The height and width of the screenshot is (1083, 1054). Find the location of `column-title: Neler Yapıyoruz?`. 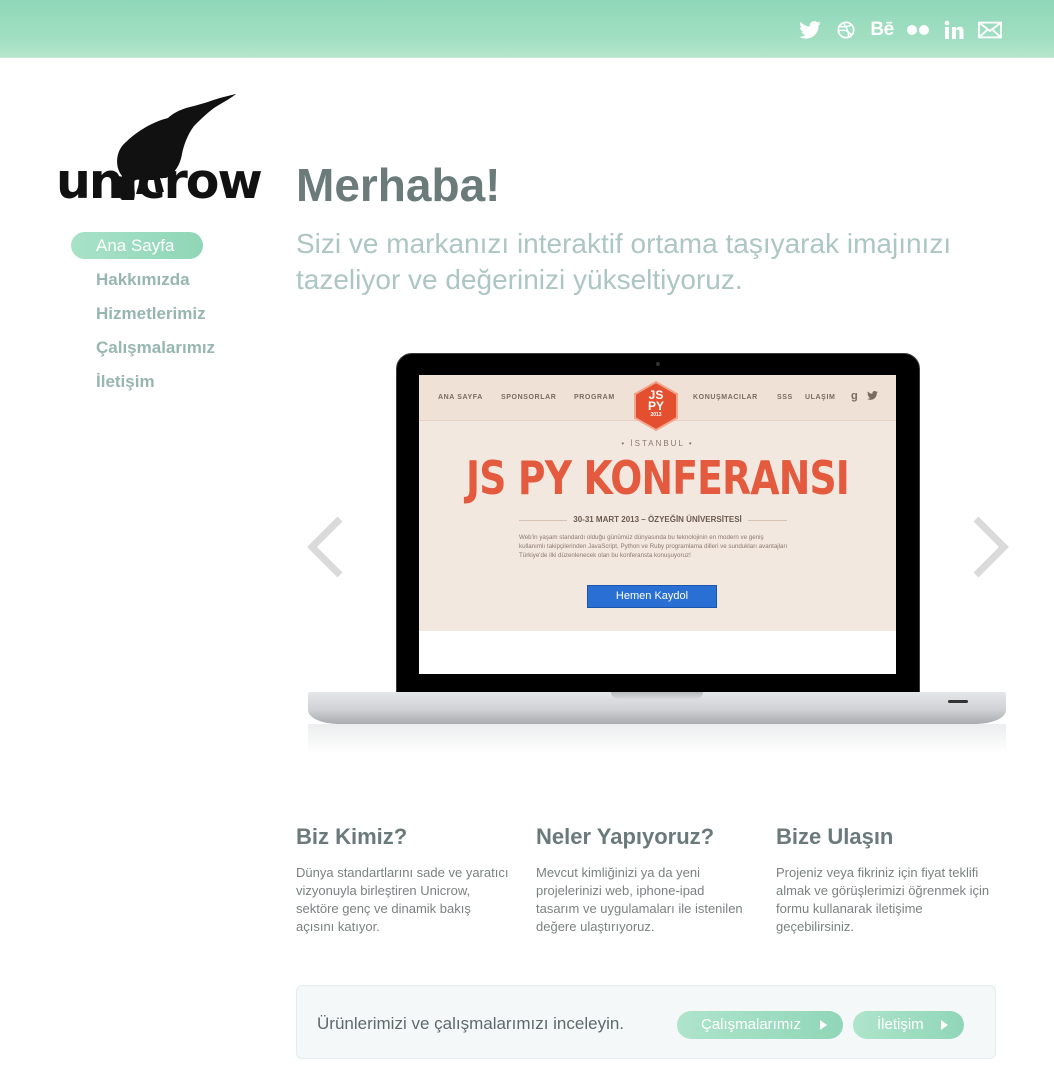

column-title: Neler Yapıyoruz? is located at coordinates (625, 836).